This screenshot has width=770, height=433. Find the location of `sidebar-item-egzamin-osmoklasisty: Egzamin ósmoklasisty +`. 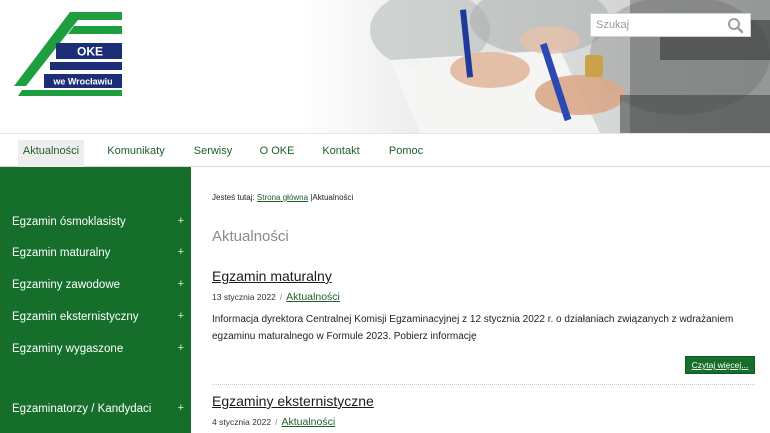

sidebar-item-egzamin-osmoklasisty: Egzamin ósmoklasisty + is located at coordinates (95, 222).